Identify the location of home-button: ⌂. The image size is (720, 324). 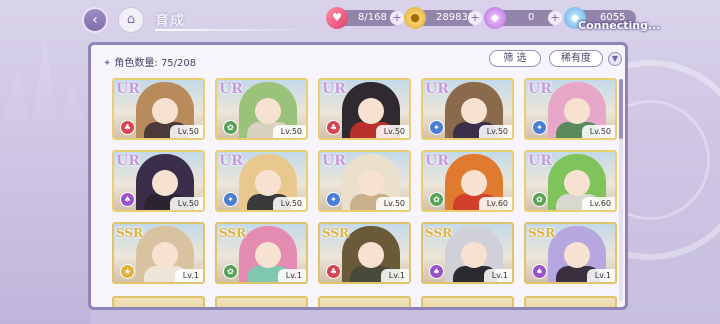
(131, 20).